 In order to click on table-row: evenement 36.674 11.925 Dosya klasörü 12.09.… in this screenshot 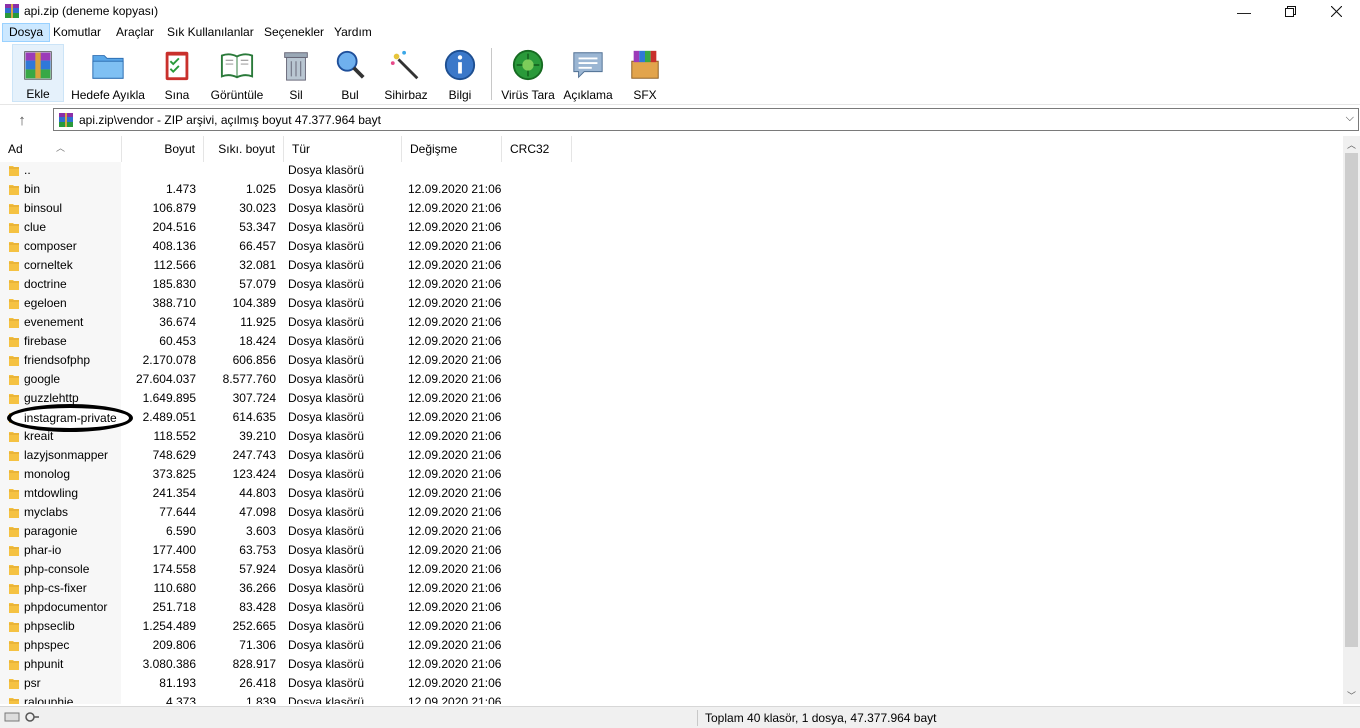, I will do `click(671, 322)`.